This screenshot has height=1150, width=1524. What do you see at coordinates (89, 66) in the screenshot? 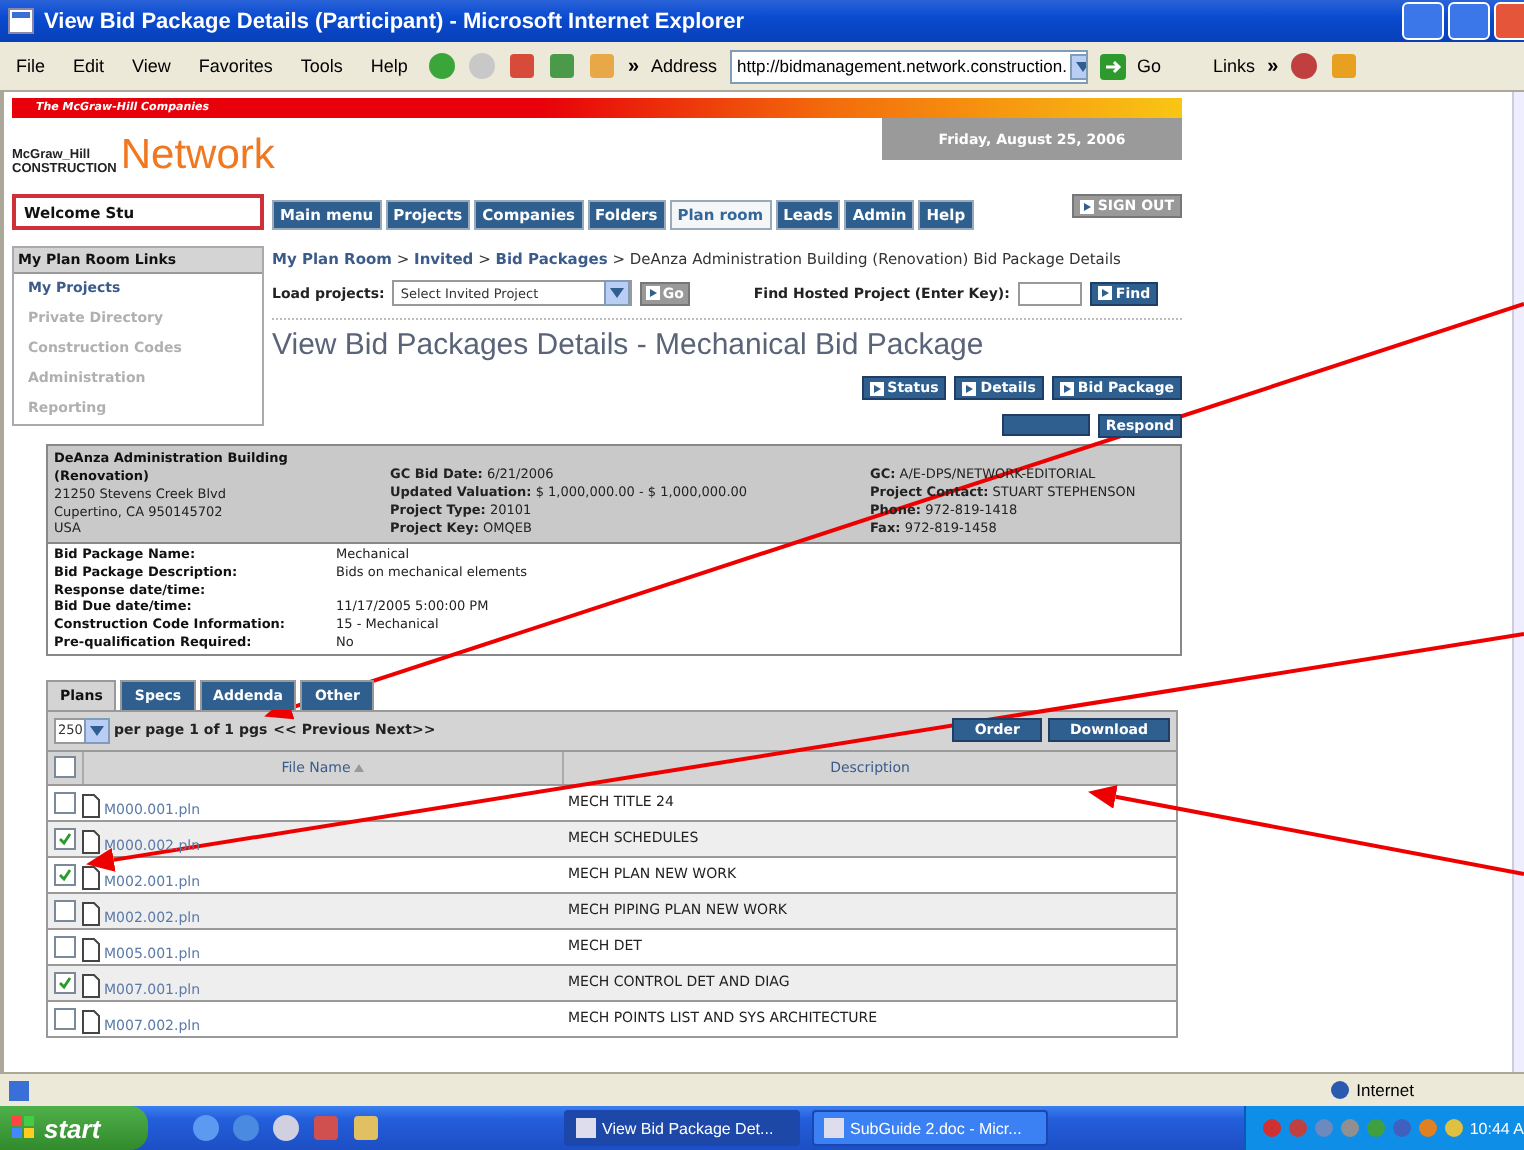
I see `menu-item: Edit` at bounding box center [89, 66].